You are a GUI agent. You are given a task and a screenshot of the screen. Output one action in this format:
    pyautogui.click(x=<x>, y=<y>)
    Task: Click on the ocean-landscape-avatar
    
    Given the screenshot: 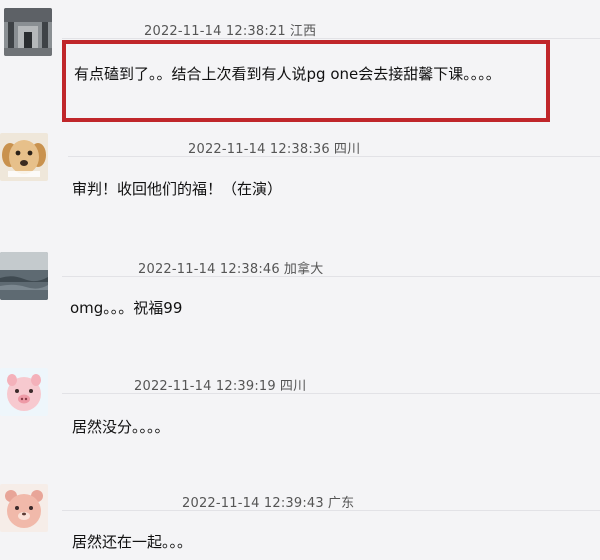 What is the action you would take?
    pyautogui.click(x=24, y=276)
    